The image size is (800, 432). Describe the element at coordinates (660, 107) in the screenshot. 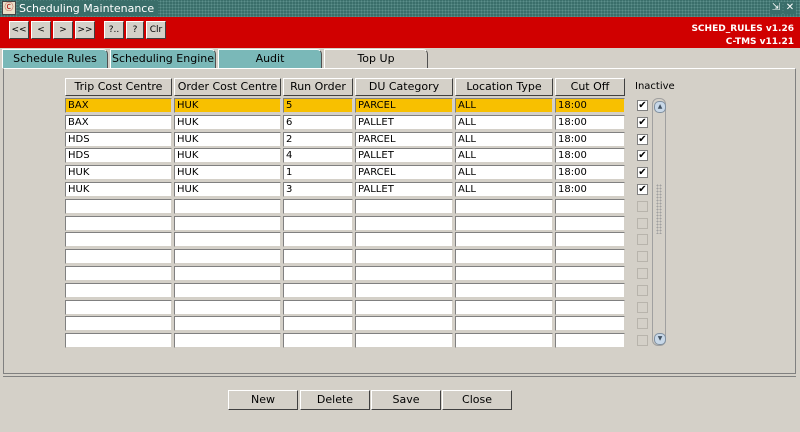

I see `scroll-up-icon: ▲` at that location.